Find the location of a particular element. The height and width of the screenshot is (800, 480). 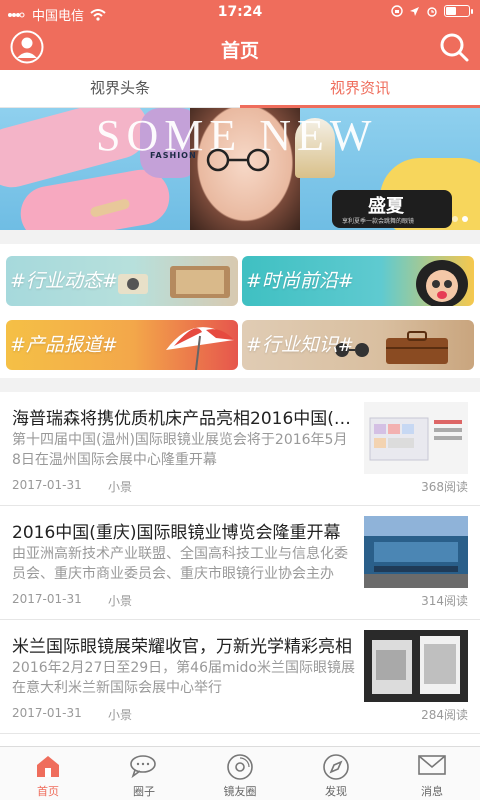

category-industry-news: #行业动态# is located at coordinates (122, 281).